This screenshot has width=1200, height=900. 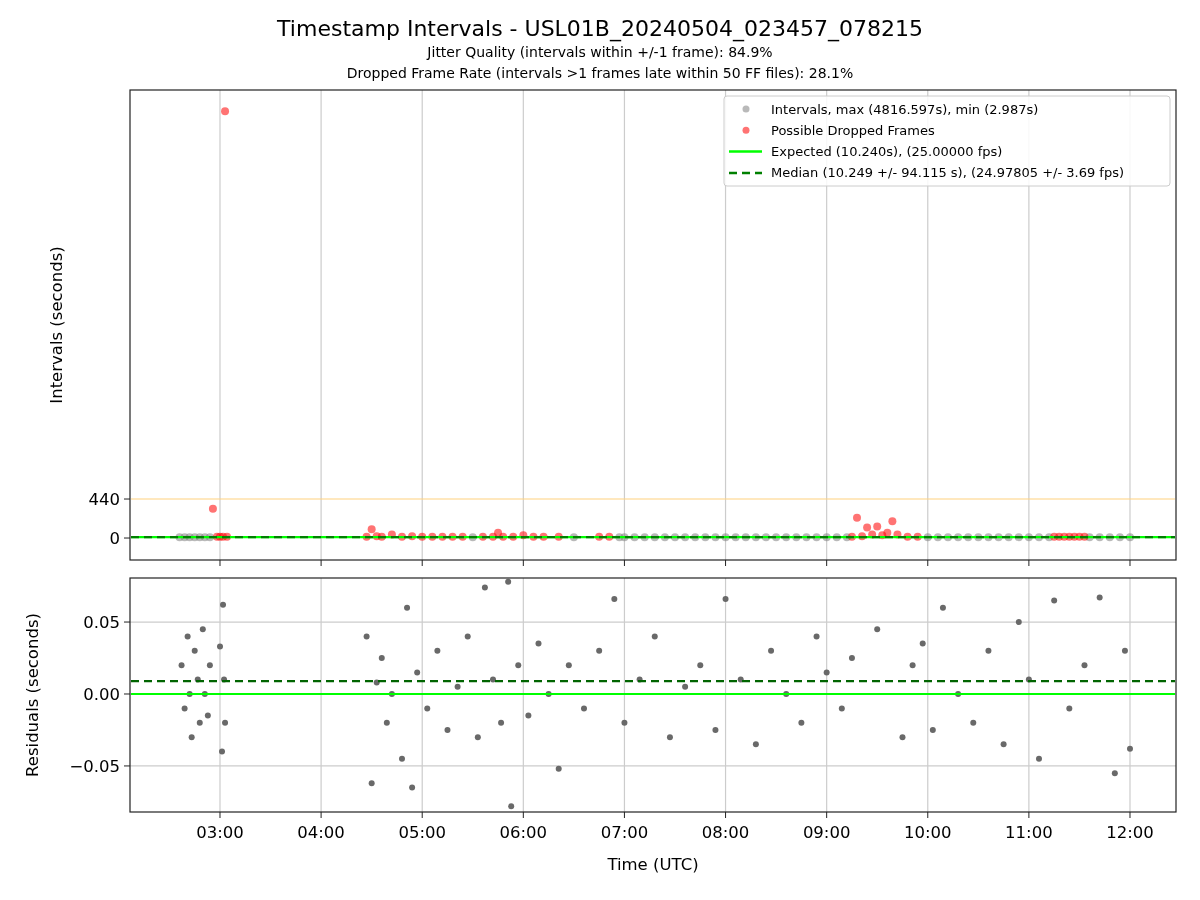 I want to click on tick-label: 06:00, so click(x=523, y=832).